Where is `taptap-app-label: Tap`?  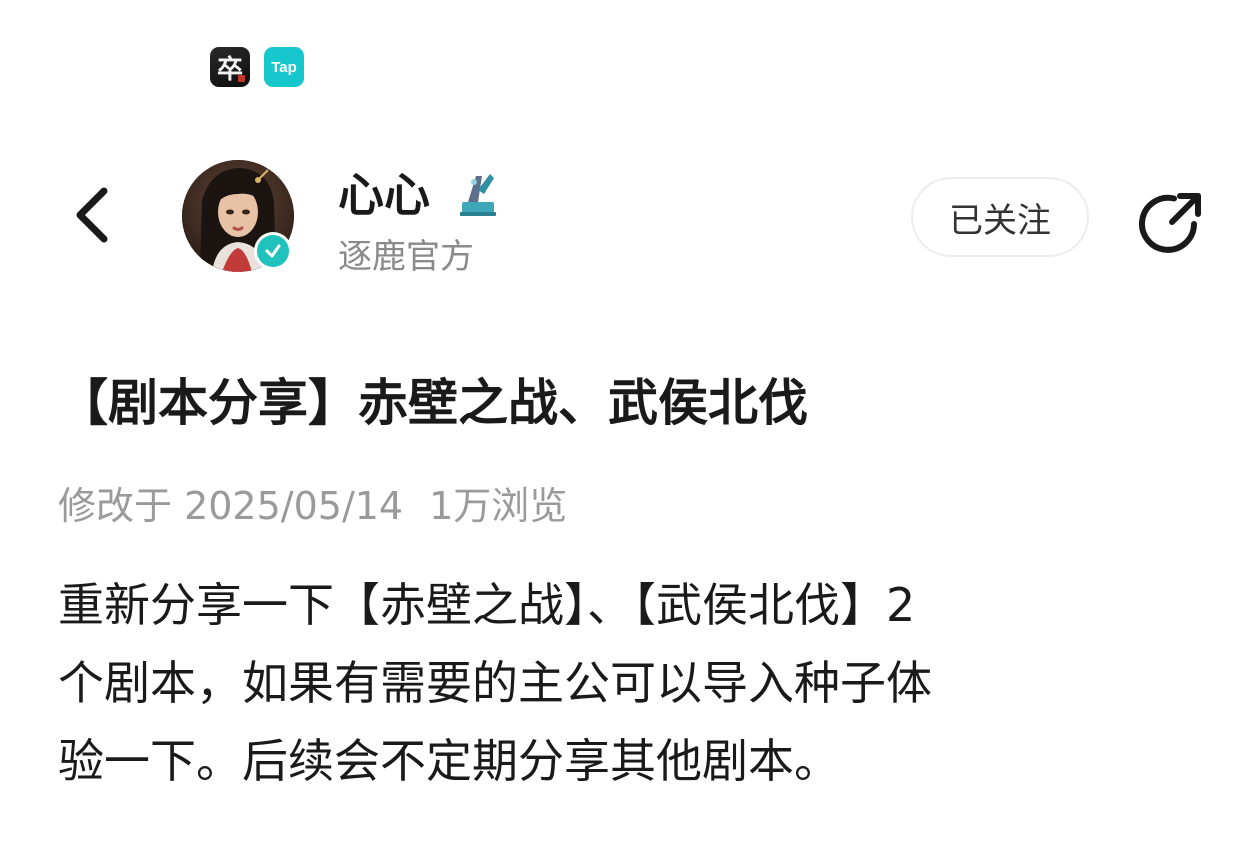
taptap-app-label: Tap is located at coordinates (284, 67).